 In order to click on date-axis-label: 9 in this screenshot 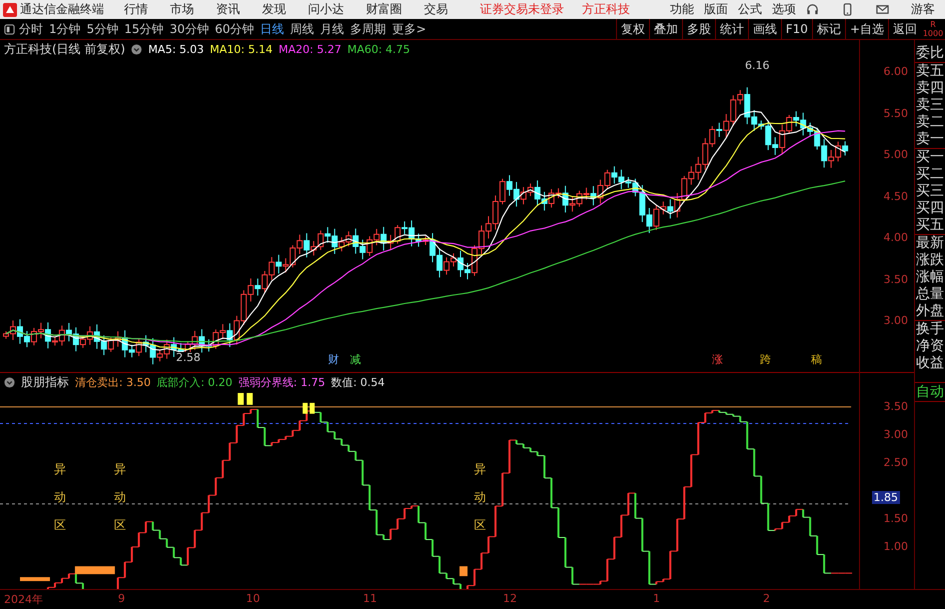, I will do `click(121, 598)`.